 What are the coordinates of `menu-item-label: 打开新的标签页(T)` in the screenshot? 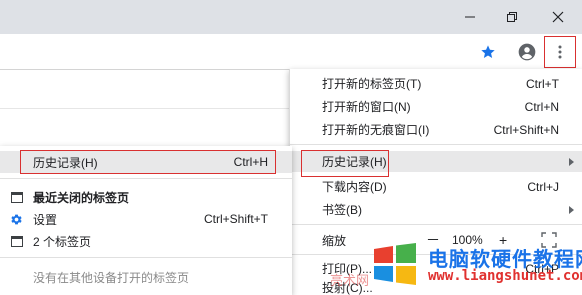 It's located at (372, 84).